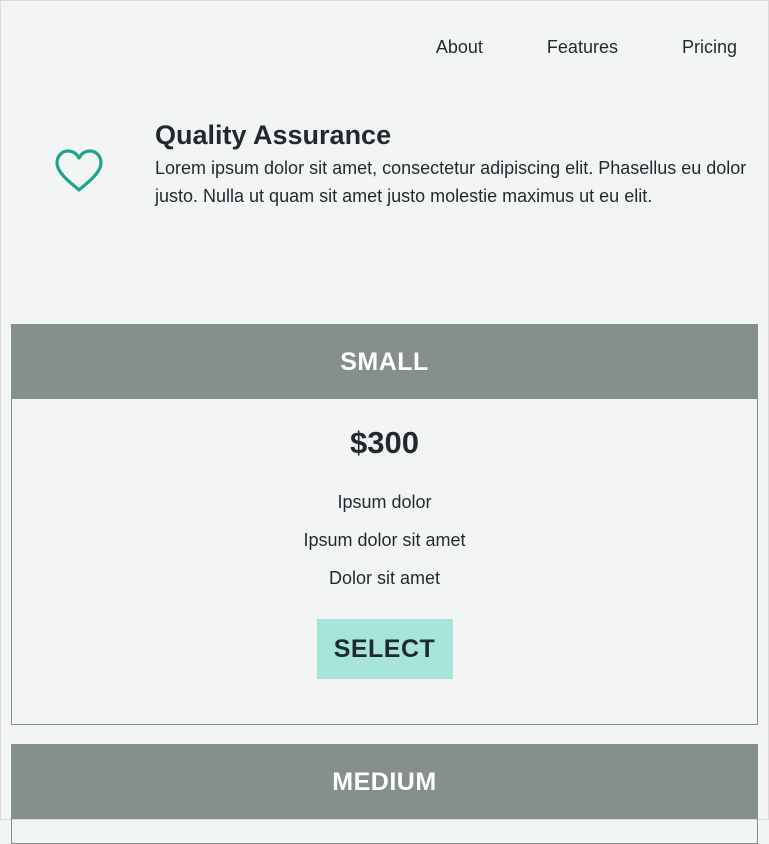  I want to click on nav-link-features: Features, so click(582, 47).